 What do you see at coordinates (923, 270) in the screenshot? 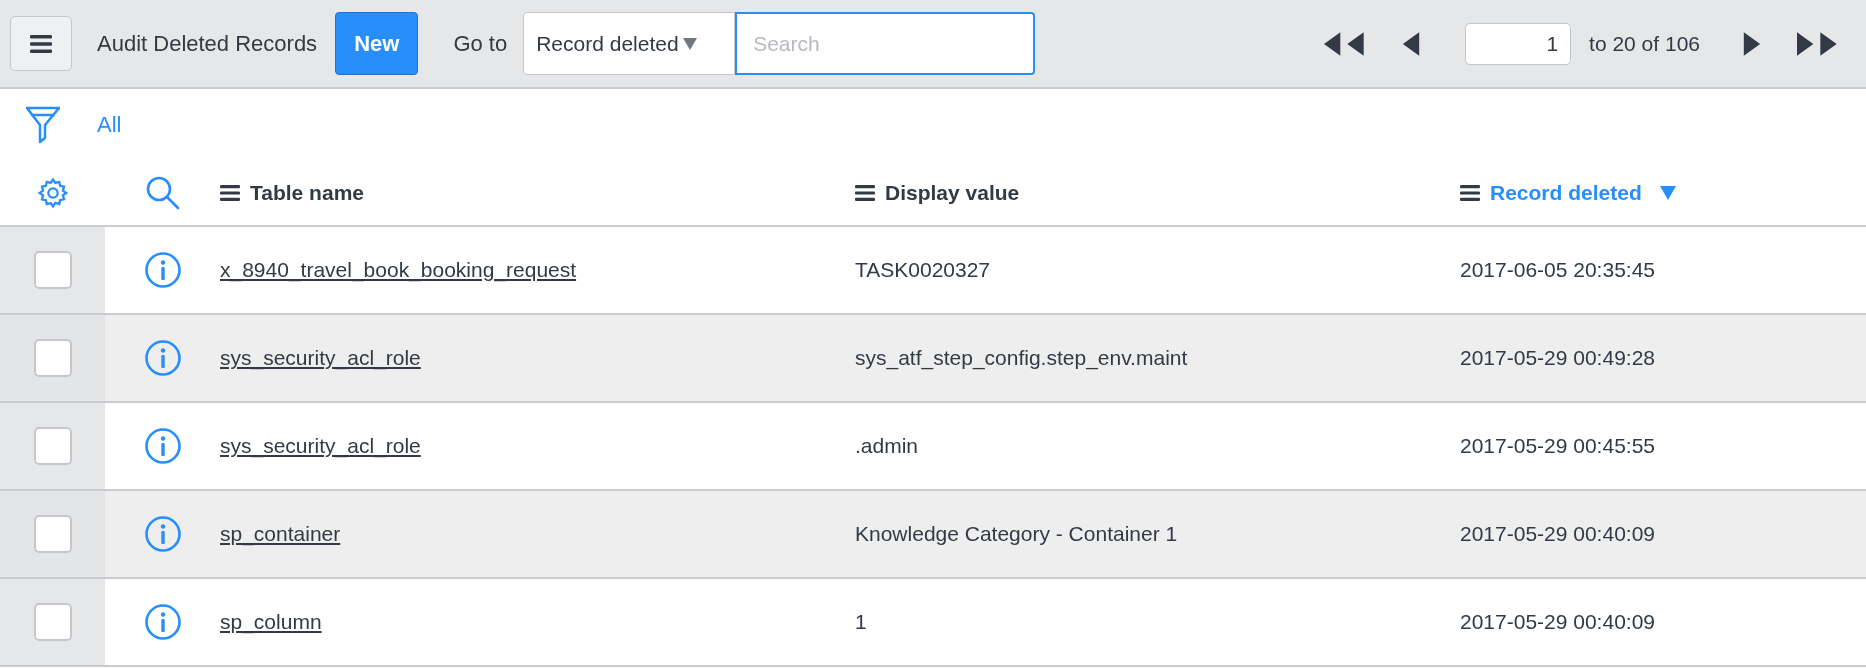
I see `table-cell: TASK0020327` at bounding box center [923, 270].